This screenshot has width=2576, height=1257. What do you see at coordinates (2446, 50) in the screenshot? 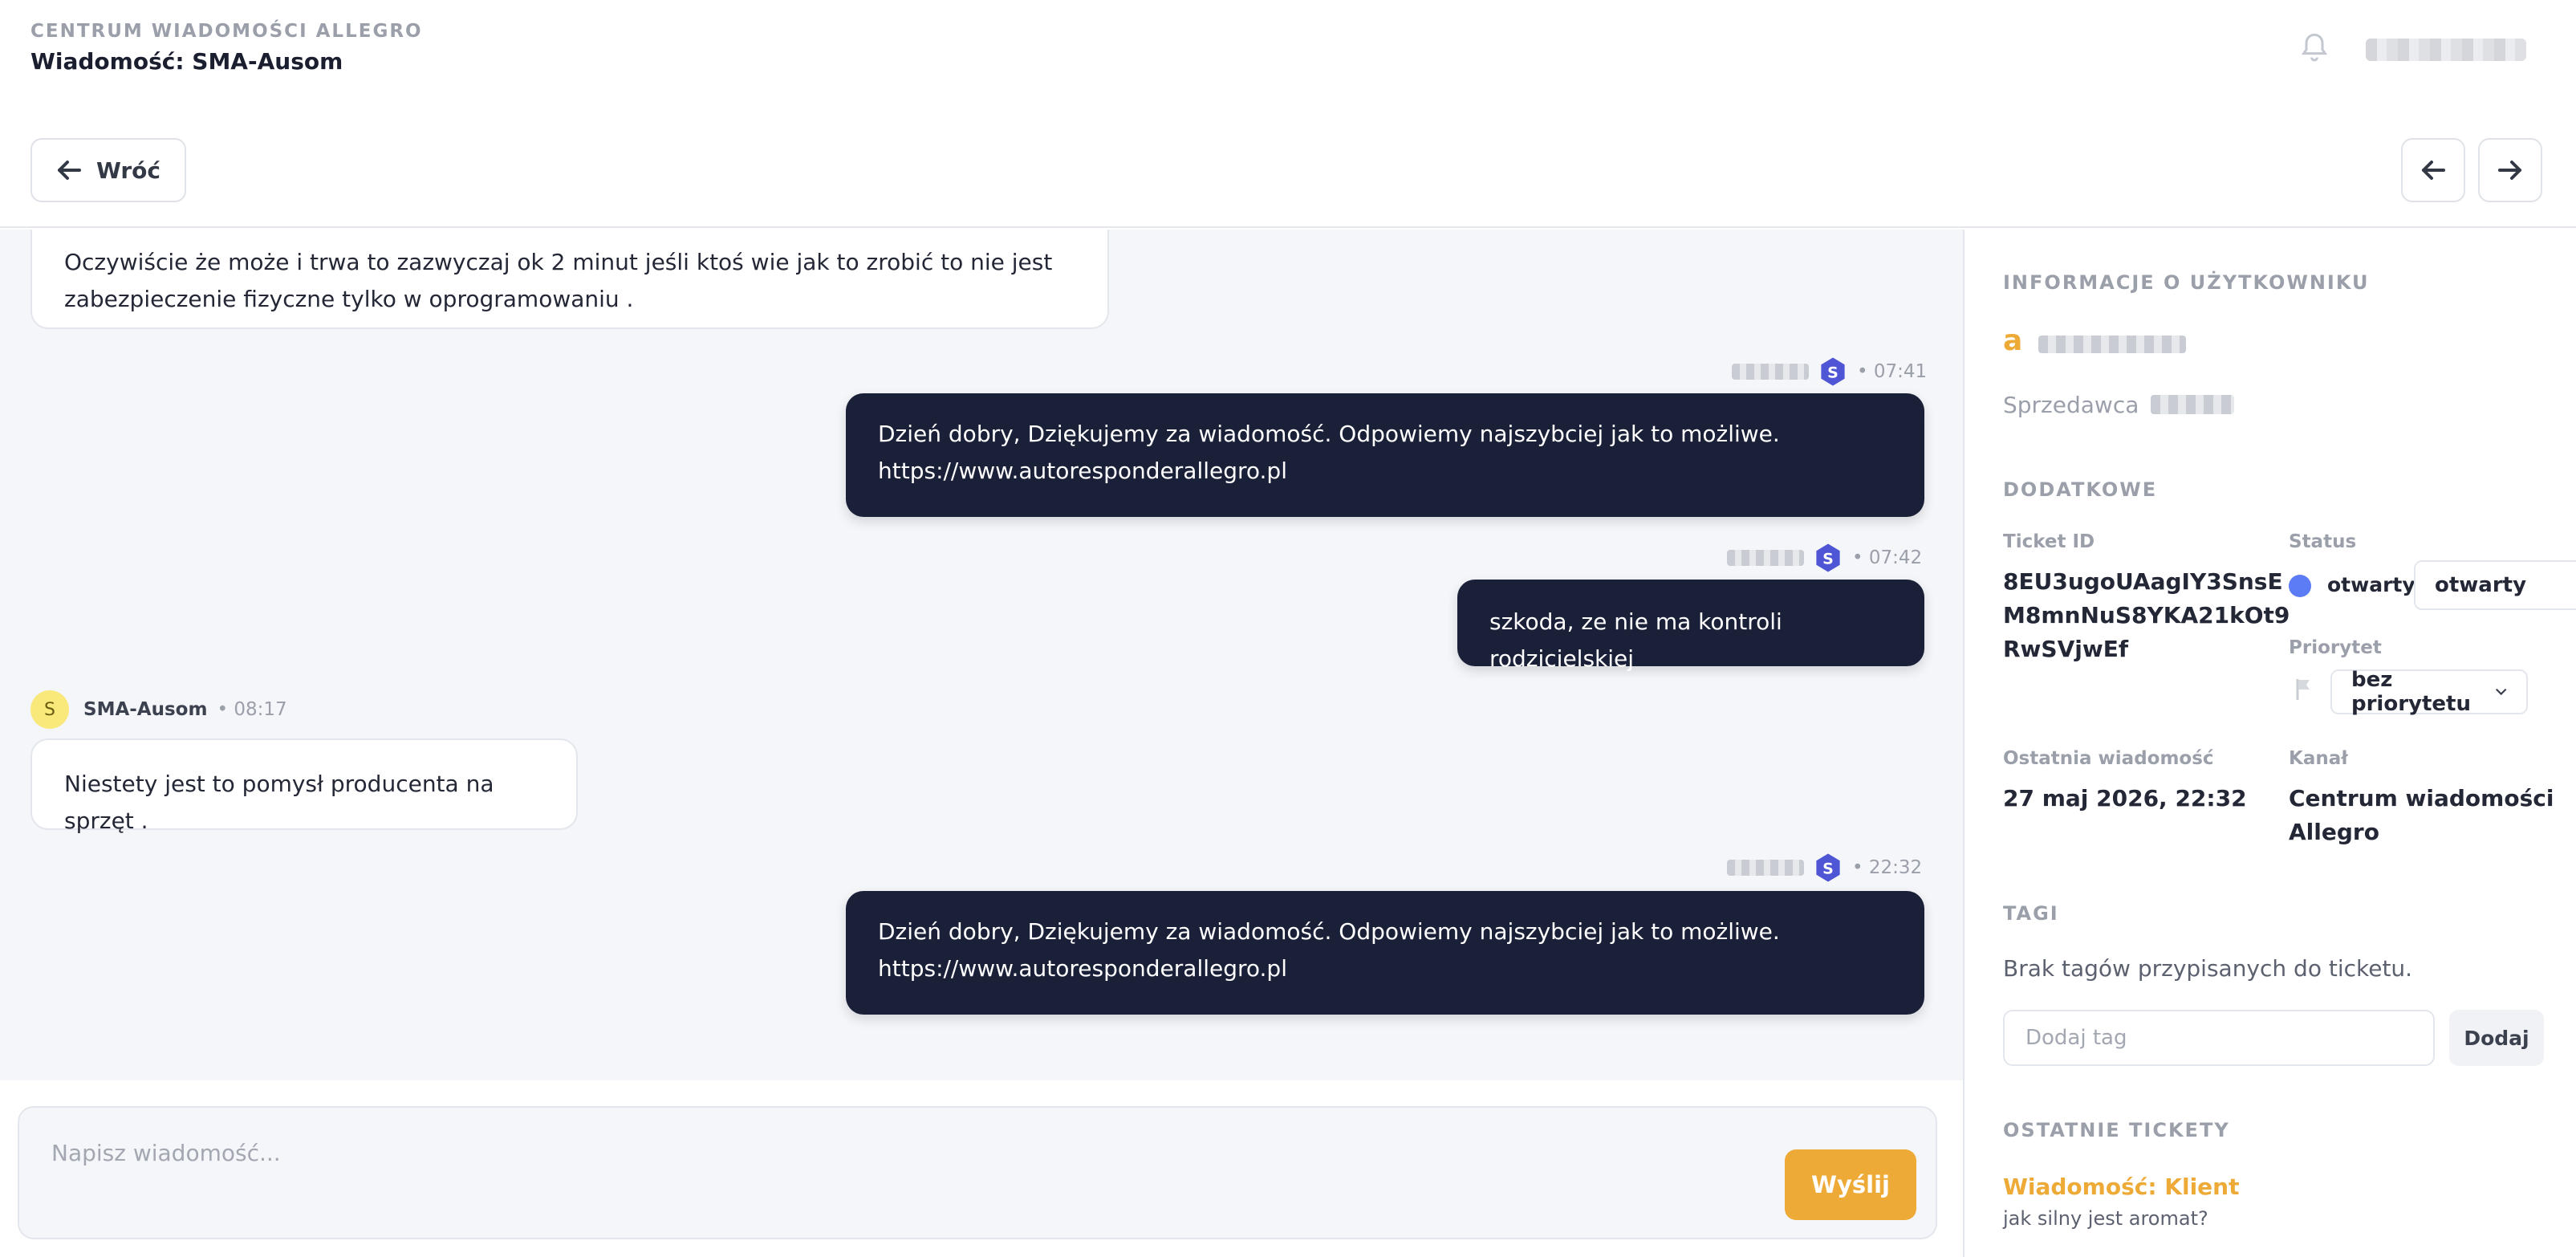
I see `user-account-blurred` at bounding box center [2446, 50].